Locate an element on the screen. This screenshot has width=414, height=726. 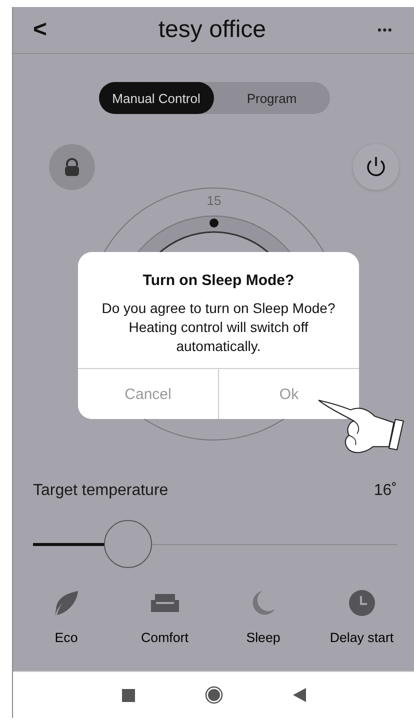
target-temperature-label: Target temperature is located at coordinates (100, 491).